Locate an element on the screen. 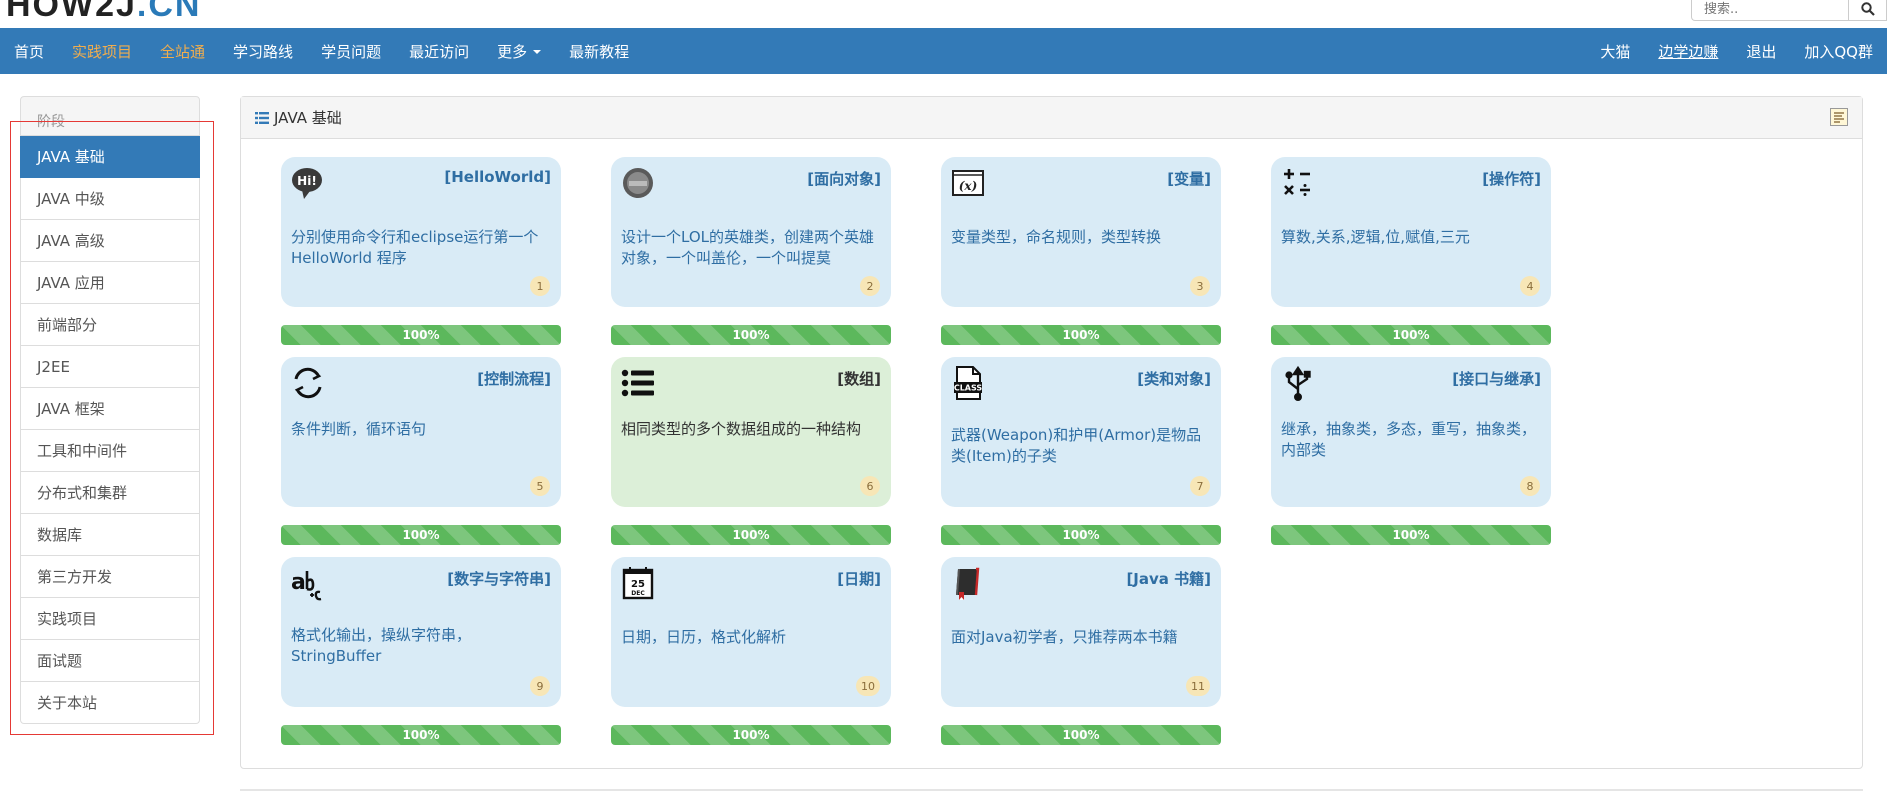 This screenshot has height=791, width=1887. card-description: 继承，抽象类，多态，重写，抽象类，内部类 is located at coordinates (1410, 440).